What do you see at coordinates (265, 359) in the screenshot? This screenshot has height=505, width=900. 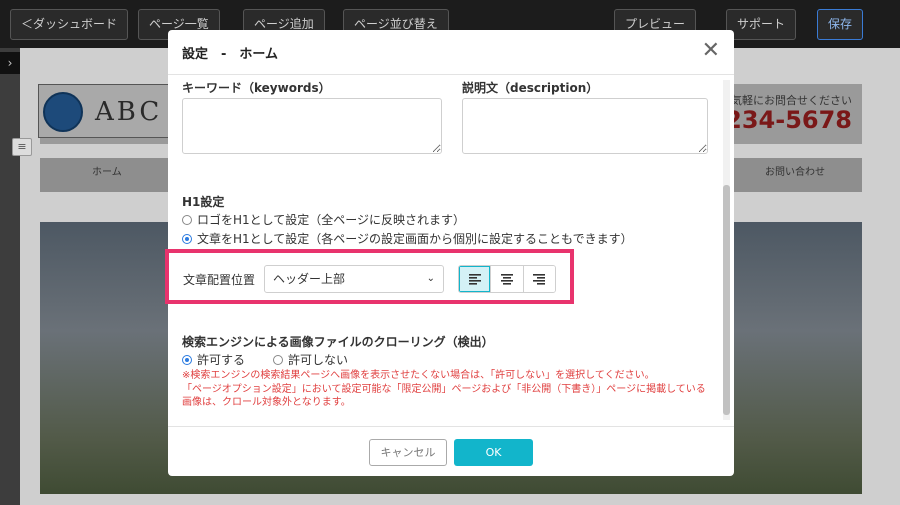 I see `crawl-options: 許可する 許可しない` at bounding box center [265, 359].